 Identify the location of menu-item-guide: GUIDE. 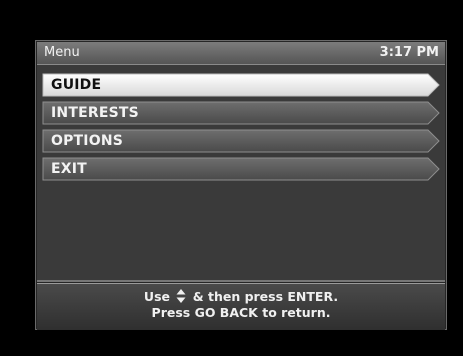
(241, 85).